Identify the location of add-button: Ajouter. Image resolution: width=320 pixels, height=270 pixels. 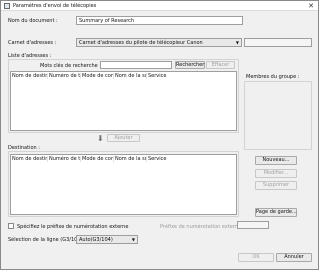
(123, 138).